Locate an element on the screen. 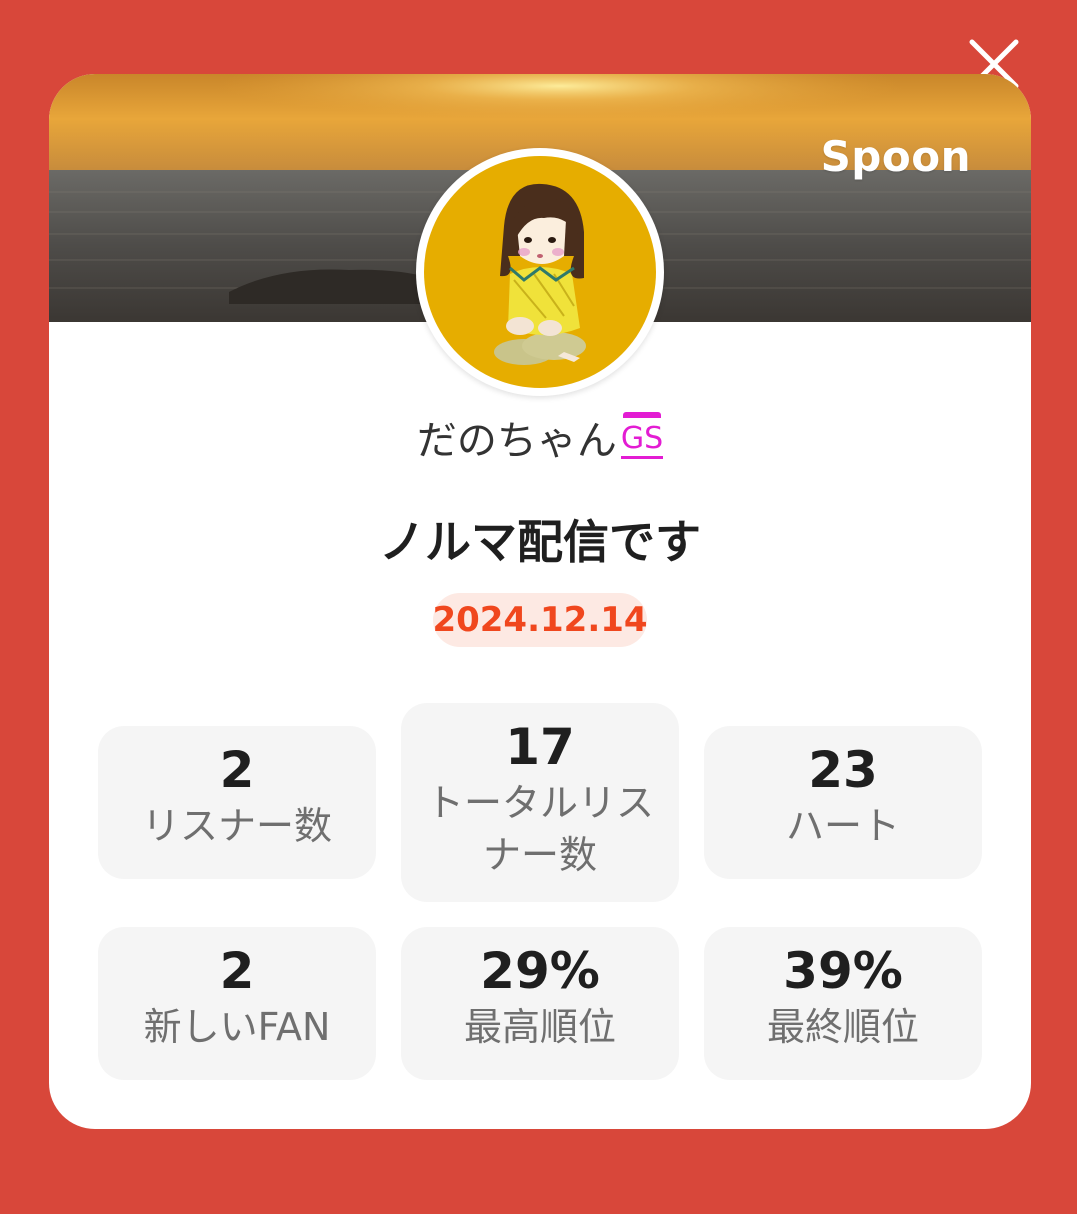 This screenshot has height=1214, width=1077. avatar-illustration is located at coordinates (540, 274).